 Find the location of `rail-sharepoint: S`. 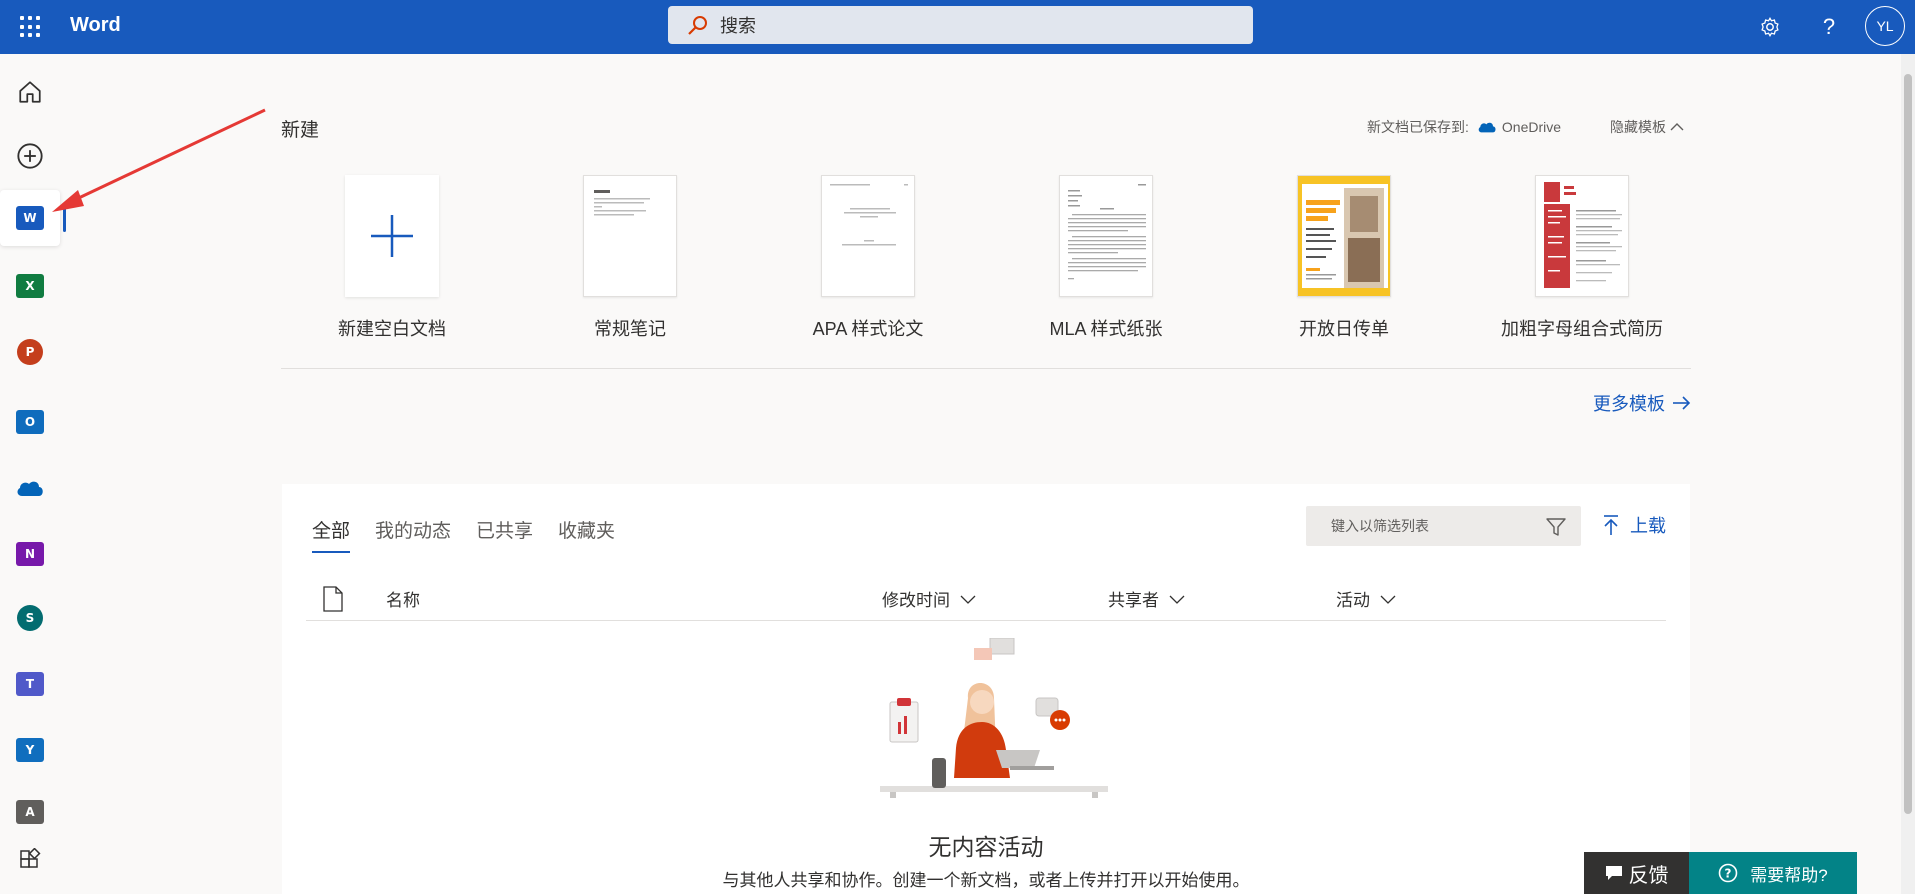

rail-sharepoint: S is located at coordinates (30, 618).